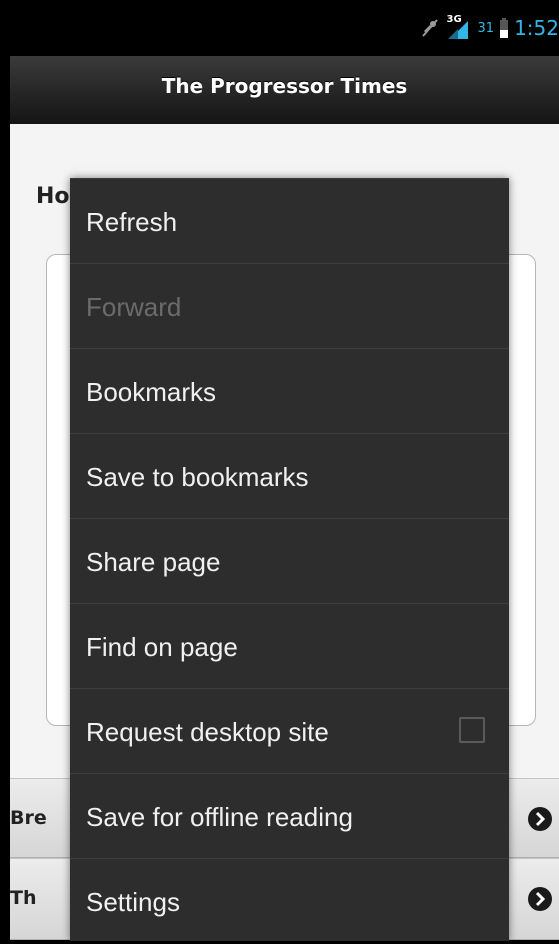 The height and width of the screenshot is (944, 559). I want to click on menu-item-label: Save for offline reading, so click(219, 817).